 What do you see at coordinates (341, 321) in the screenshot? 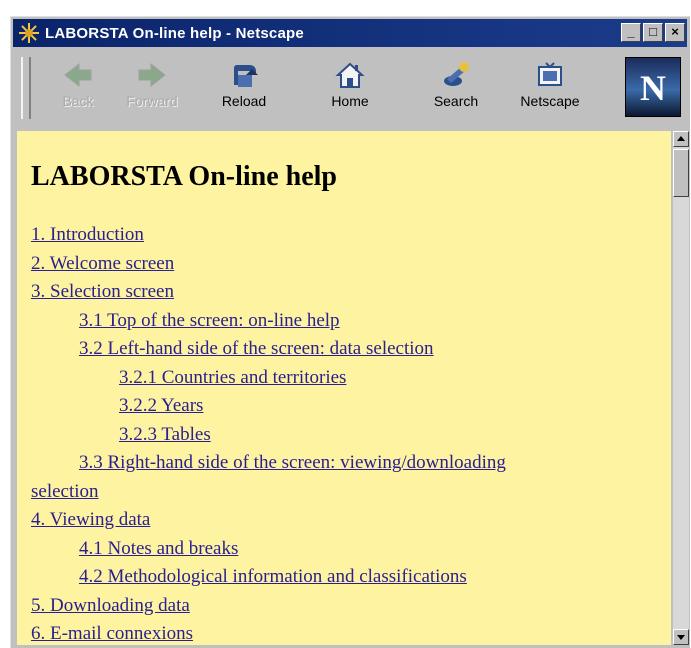
I see `toc-link-top-of-screen: 3.1 Top of the screen: on-line help` at bounding box center [341, 321].